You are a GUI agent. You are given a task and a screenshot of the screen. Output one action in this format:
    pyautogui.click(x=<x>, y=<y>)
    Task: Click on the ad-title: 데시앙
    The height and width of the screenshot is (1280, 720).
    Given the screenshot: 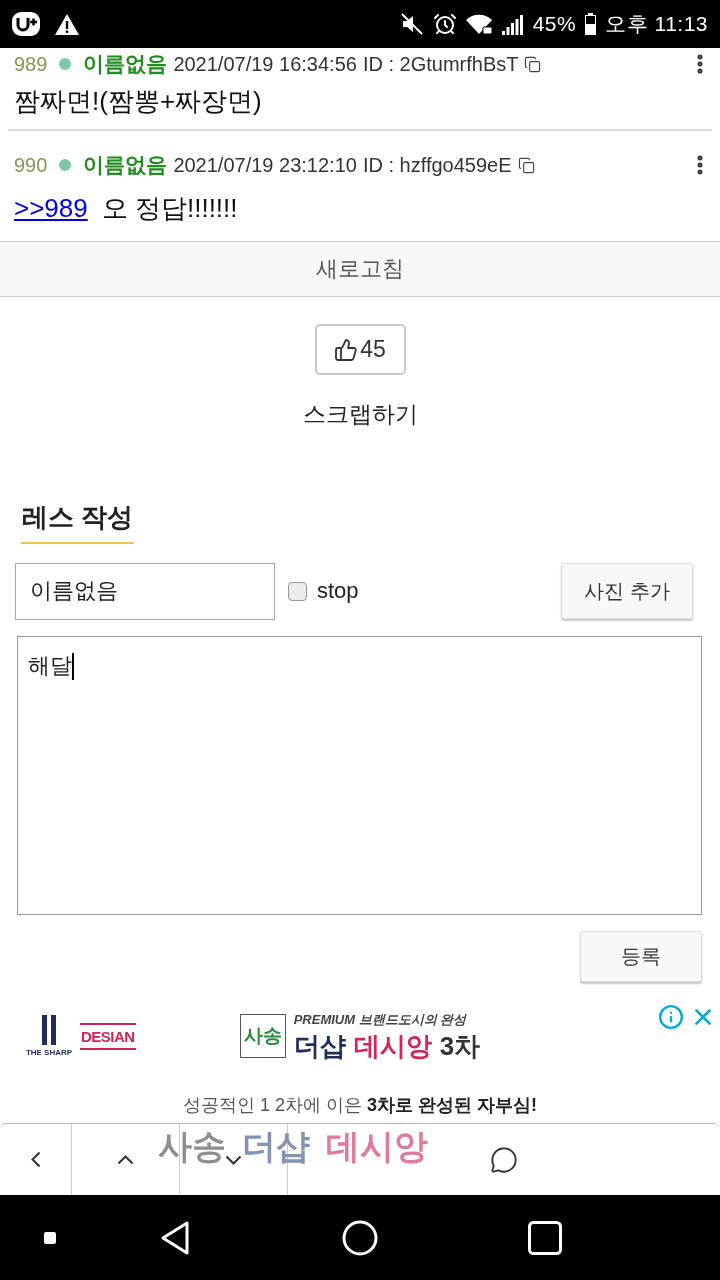 What is the action you would take?
    pyautogui.click(x=392, y=1046)
    